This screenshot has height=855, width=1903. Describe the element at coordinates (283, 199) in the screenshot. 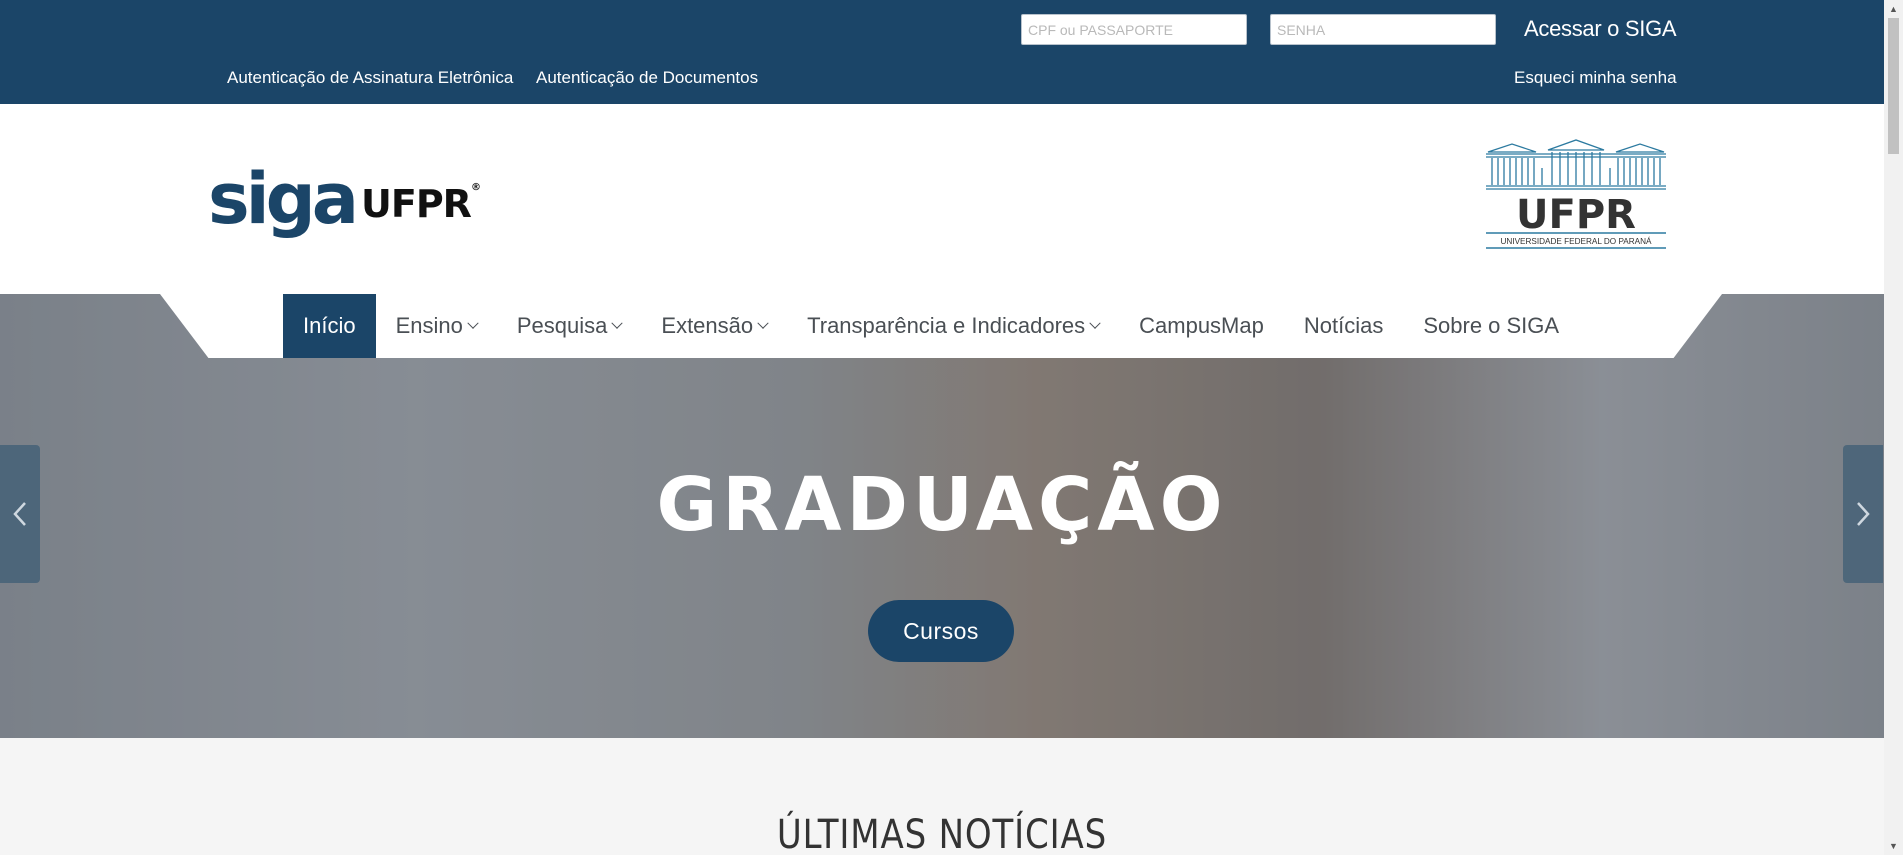

I see `logo-siga-text: siga` at that location.